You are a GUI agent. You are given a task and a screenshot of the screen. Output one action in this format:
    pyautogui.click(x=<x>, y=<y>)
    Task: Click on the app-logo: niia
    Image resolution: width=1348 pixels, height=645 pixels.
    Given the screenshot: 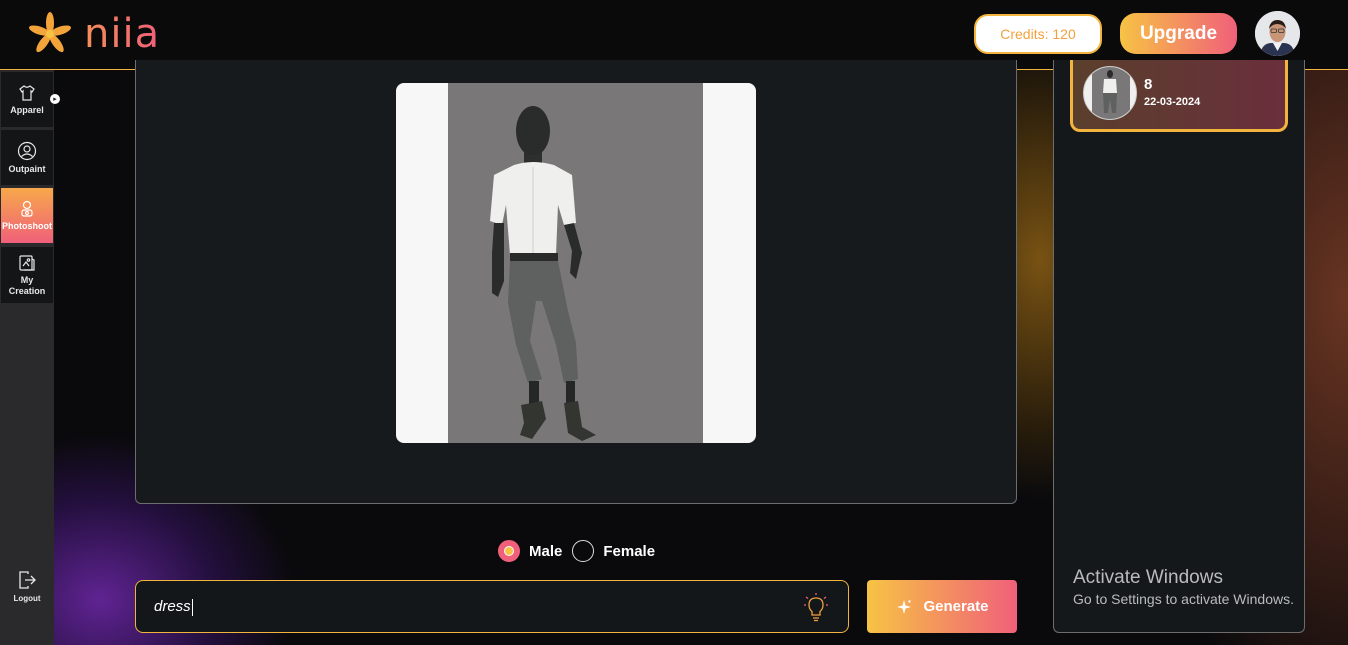 What is the action you would take?
    pyautogui.click(x=93, y=34)
    